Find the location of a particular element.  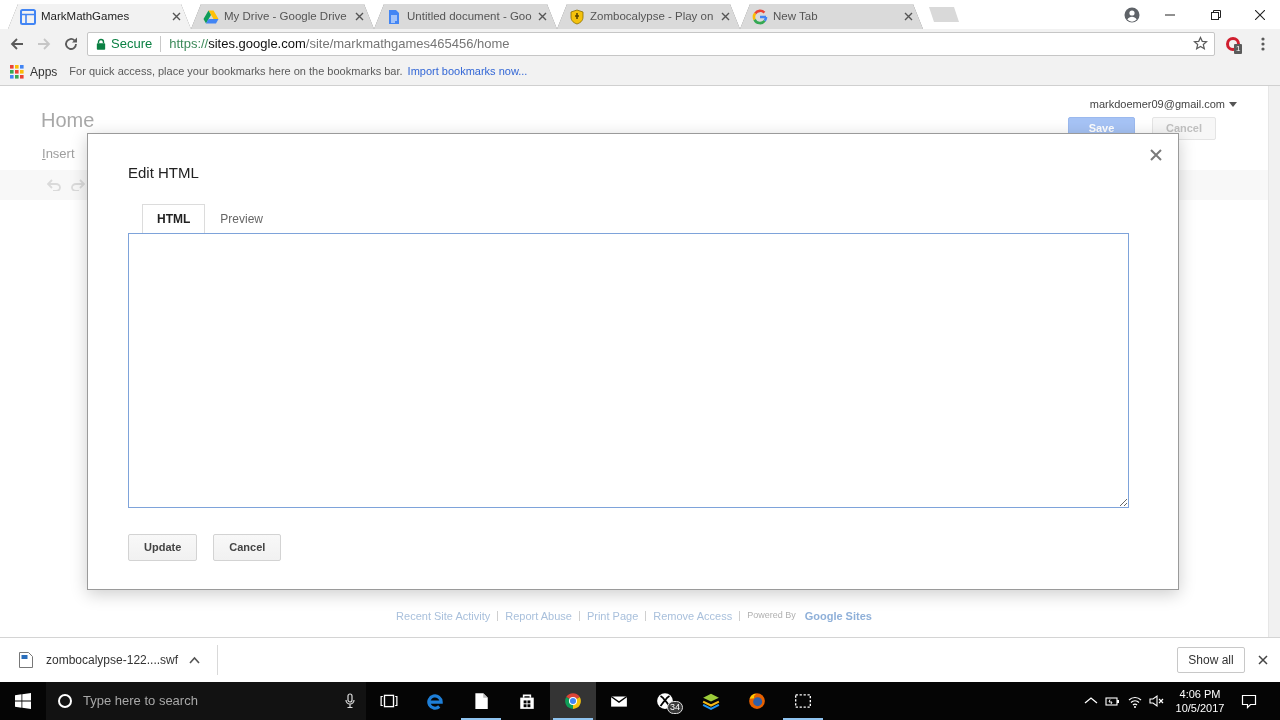

clock-date: 10/5/2017 is located at coordinates (1200, 708).